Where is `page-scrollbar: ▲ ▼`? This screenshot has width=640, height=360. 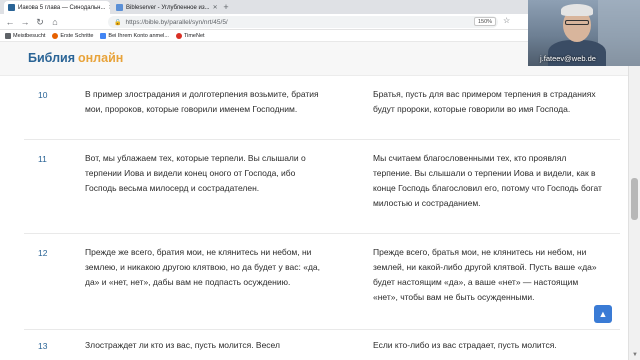 page-scrollbar: ▲ ▼ is located at coordinates (634, 201).